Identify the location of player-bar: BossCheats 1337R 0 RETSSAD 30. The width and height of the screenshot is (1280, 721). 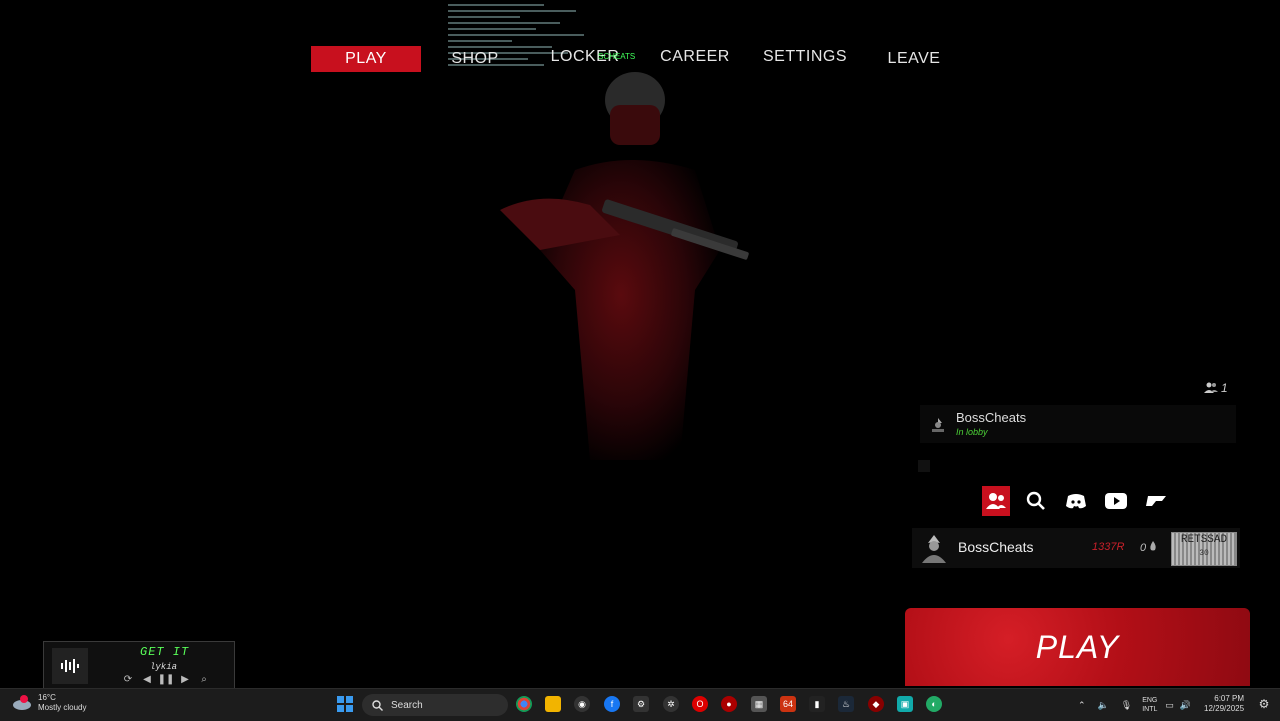
(1076, 548).